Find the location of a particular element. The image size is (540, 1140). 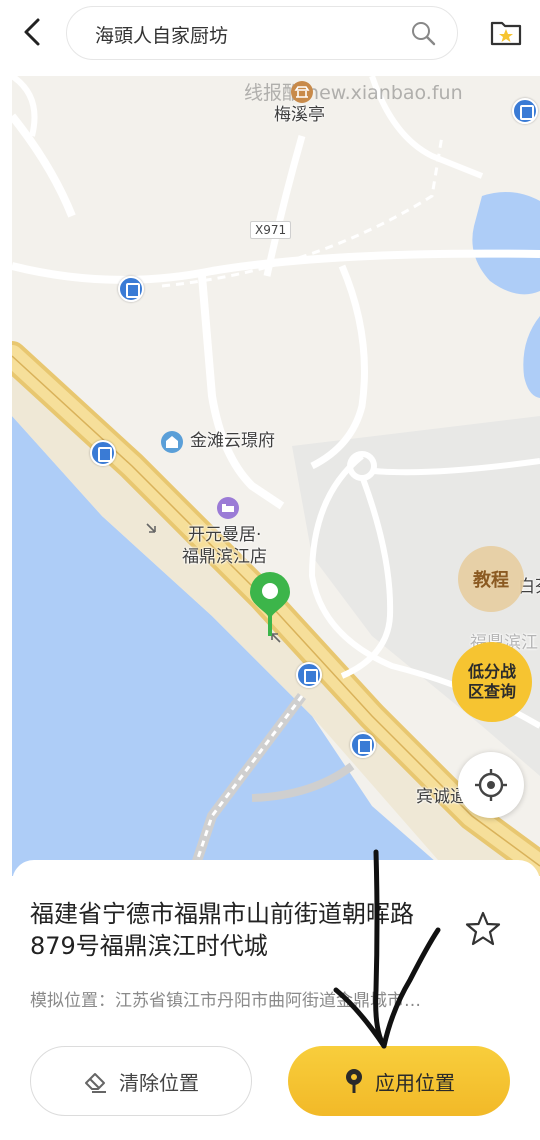

search-bar: 海頭人自家厨坊 is located at coordinates (262, 33).